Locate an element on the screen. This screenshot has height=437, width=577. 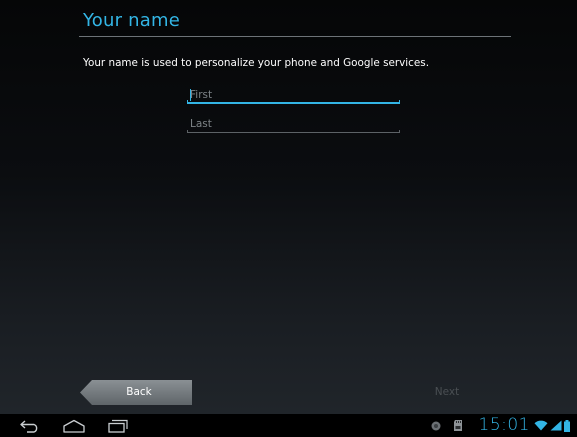
next-button: Next is located at coordinates (447, 392).